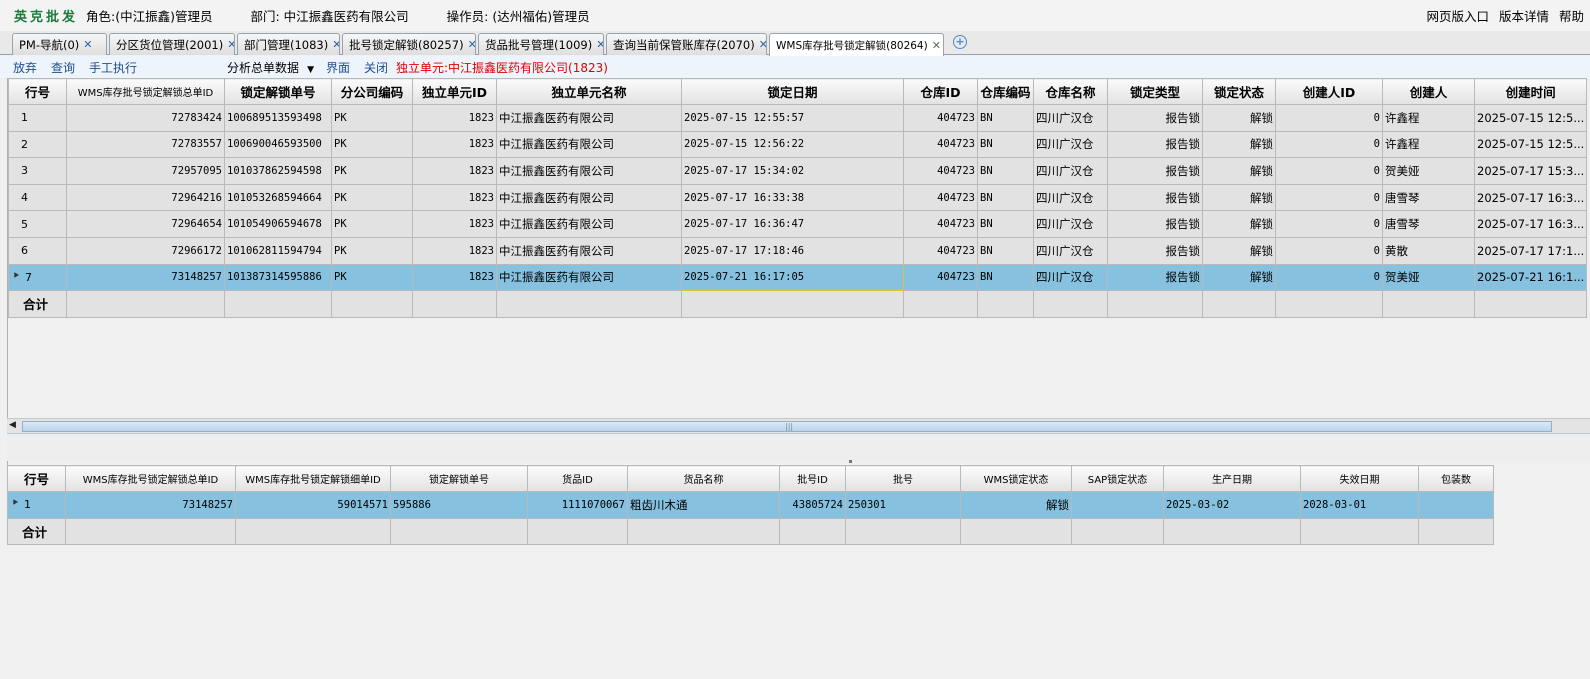 The width and height of the screenshot is (1590, 679). What do you see at coordinates (960, 42) in the screenshot?
I see `add-tab-icon: +` at bounding box center [960, 42].